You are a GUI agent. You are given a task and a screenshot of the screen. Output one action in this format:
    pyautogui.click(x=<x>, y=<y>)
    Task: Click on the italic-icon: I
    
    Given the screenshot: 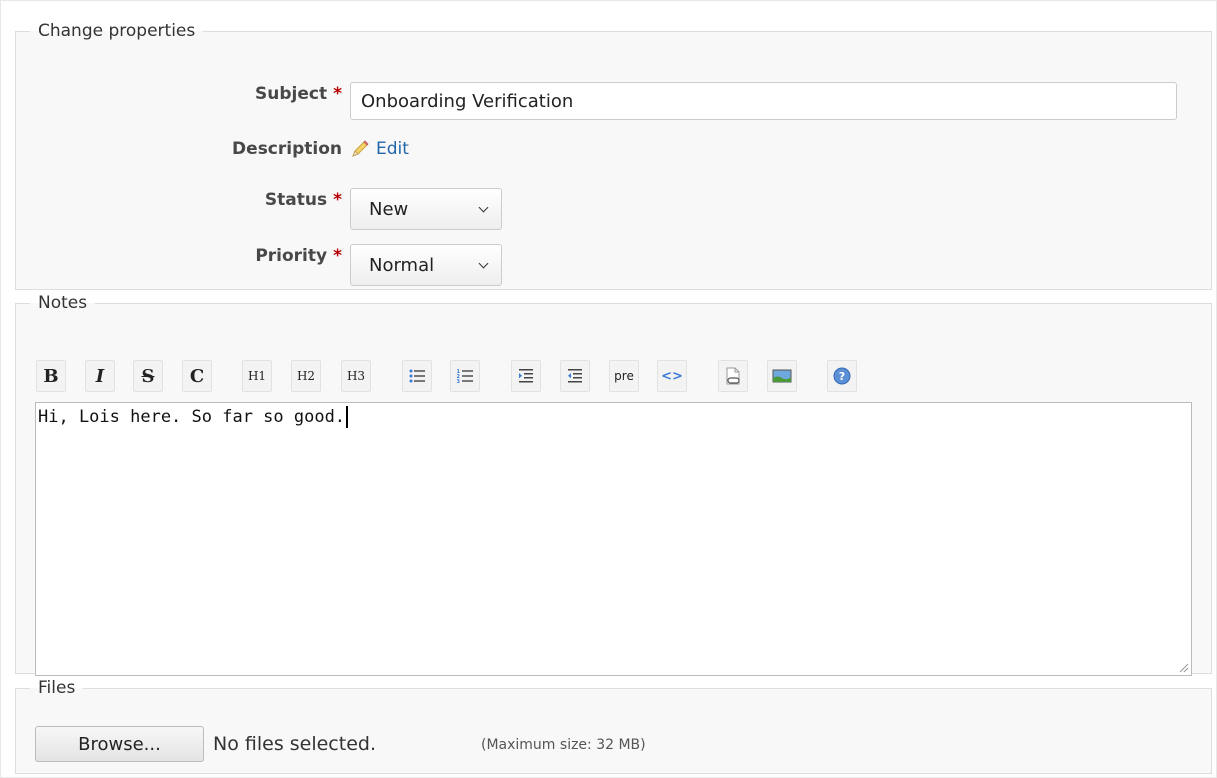 What is the action you would take?
    pyautogui.click(x=100, y=376)
    